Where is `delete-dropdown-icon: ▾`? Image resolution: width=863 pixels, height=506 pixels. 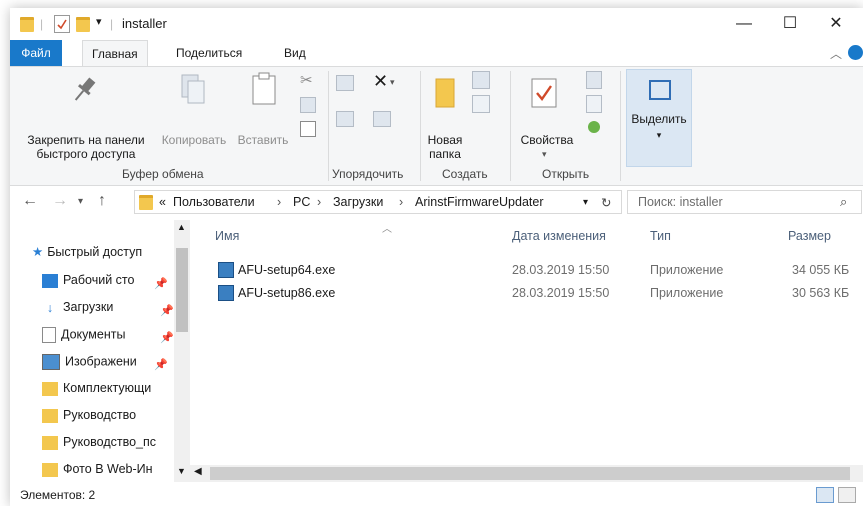
delete-dropdown-icon: ▾ is located at coordinates (392, 82).